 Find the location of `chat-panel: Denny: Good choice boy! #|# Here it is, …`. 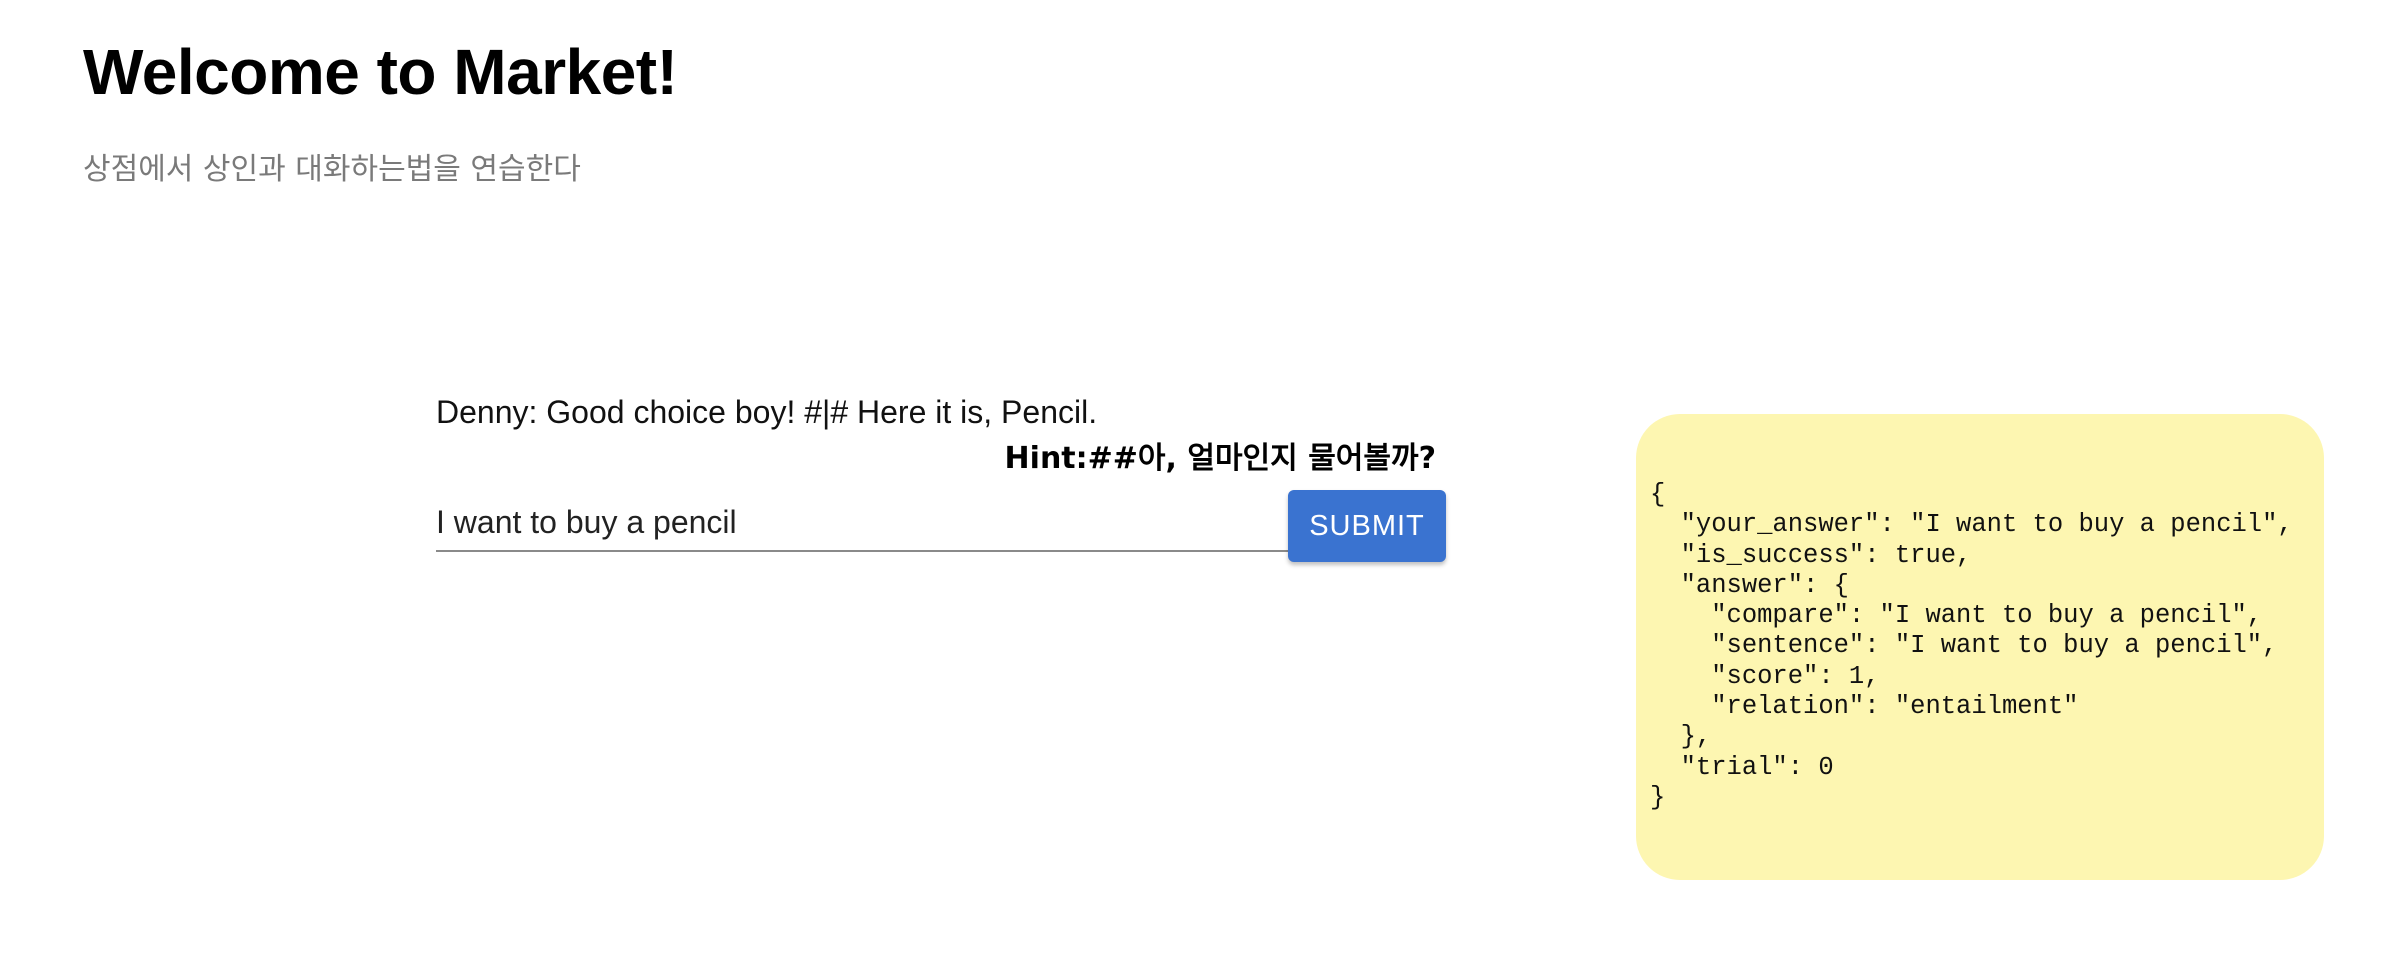

chat-panel: Denny: Good choice boy! #|# Here it is, … is located at coordinates (941, 480).